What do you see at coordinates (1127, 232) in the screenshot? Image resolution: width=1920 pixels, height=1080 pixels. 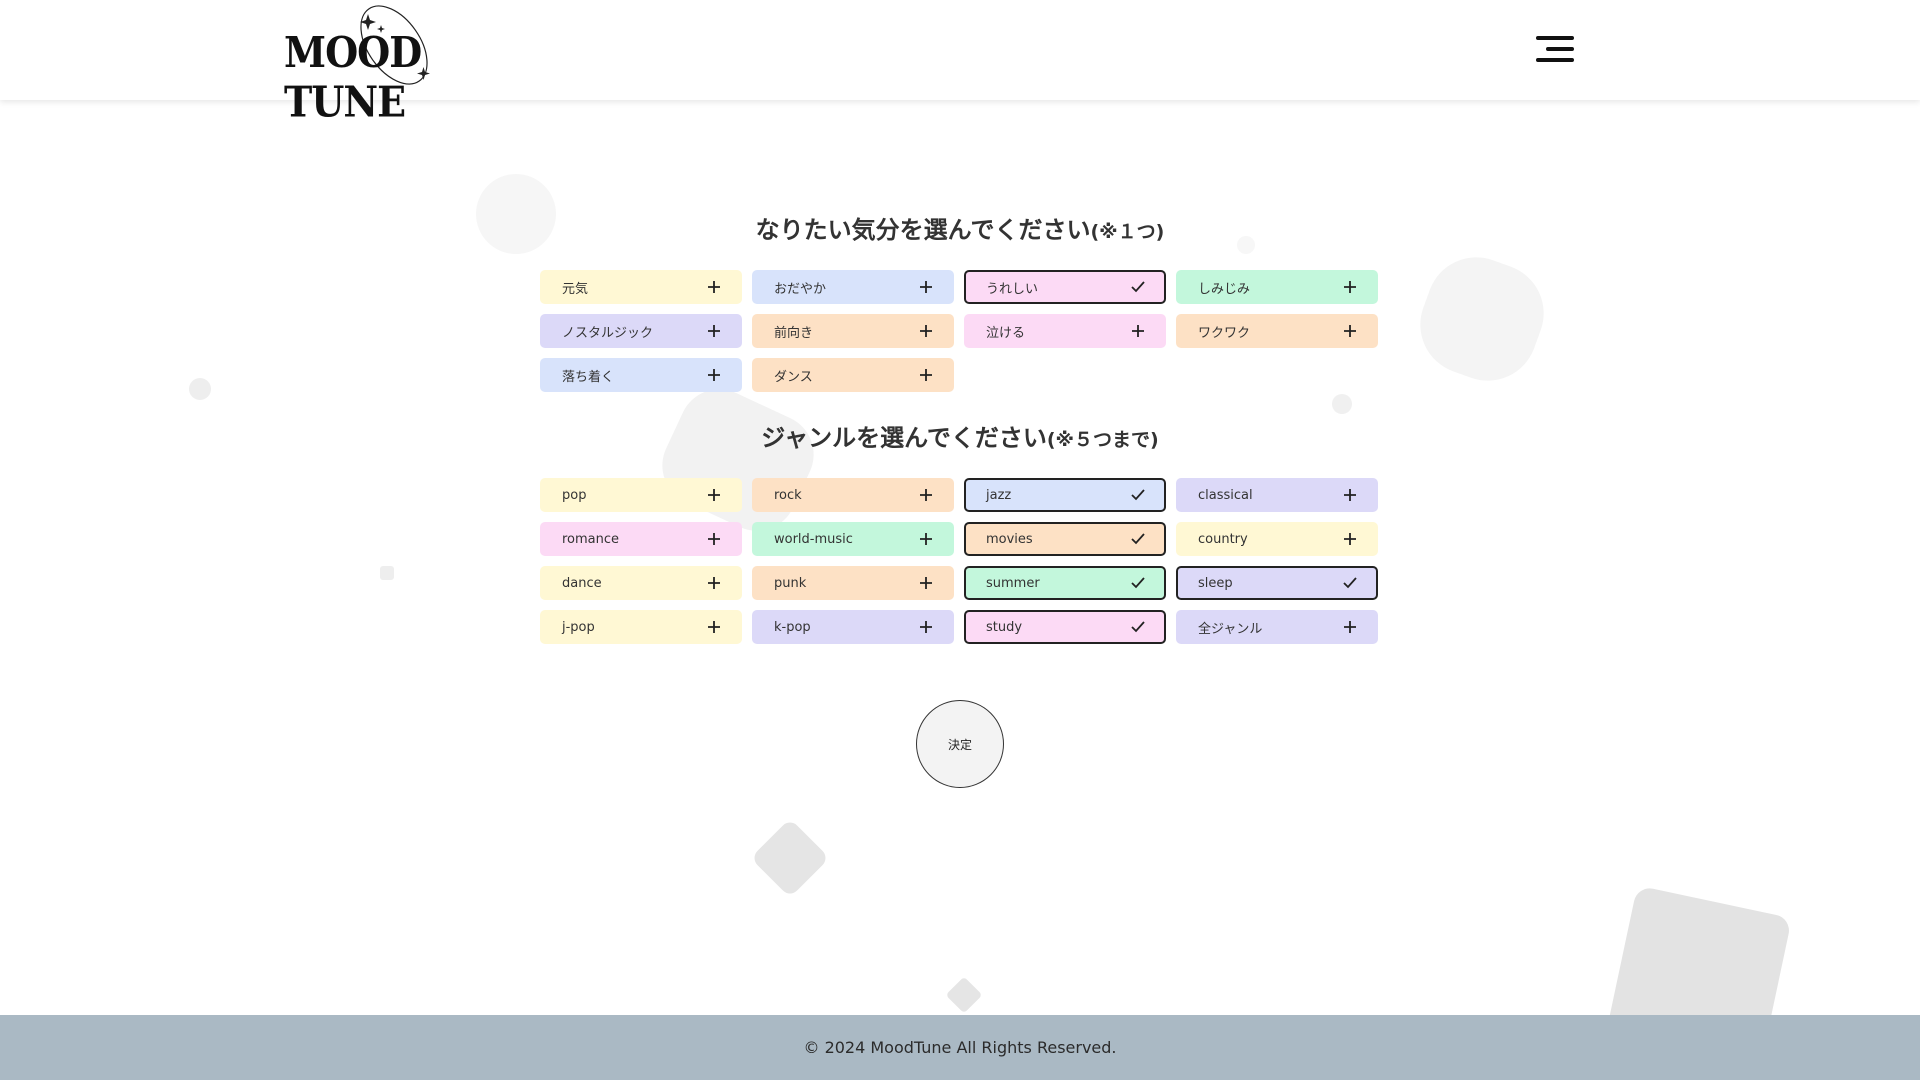 I see `mood-section-note: (※１つ)` at bounding box center [1127, 232].